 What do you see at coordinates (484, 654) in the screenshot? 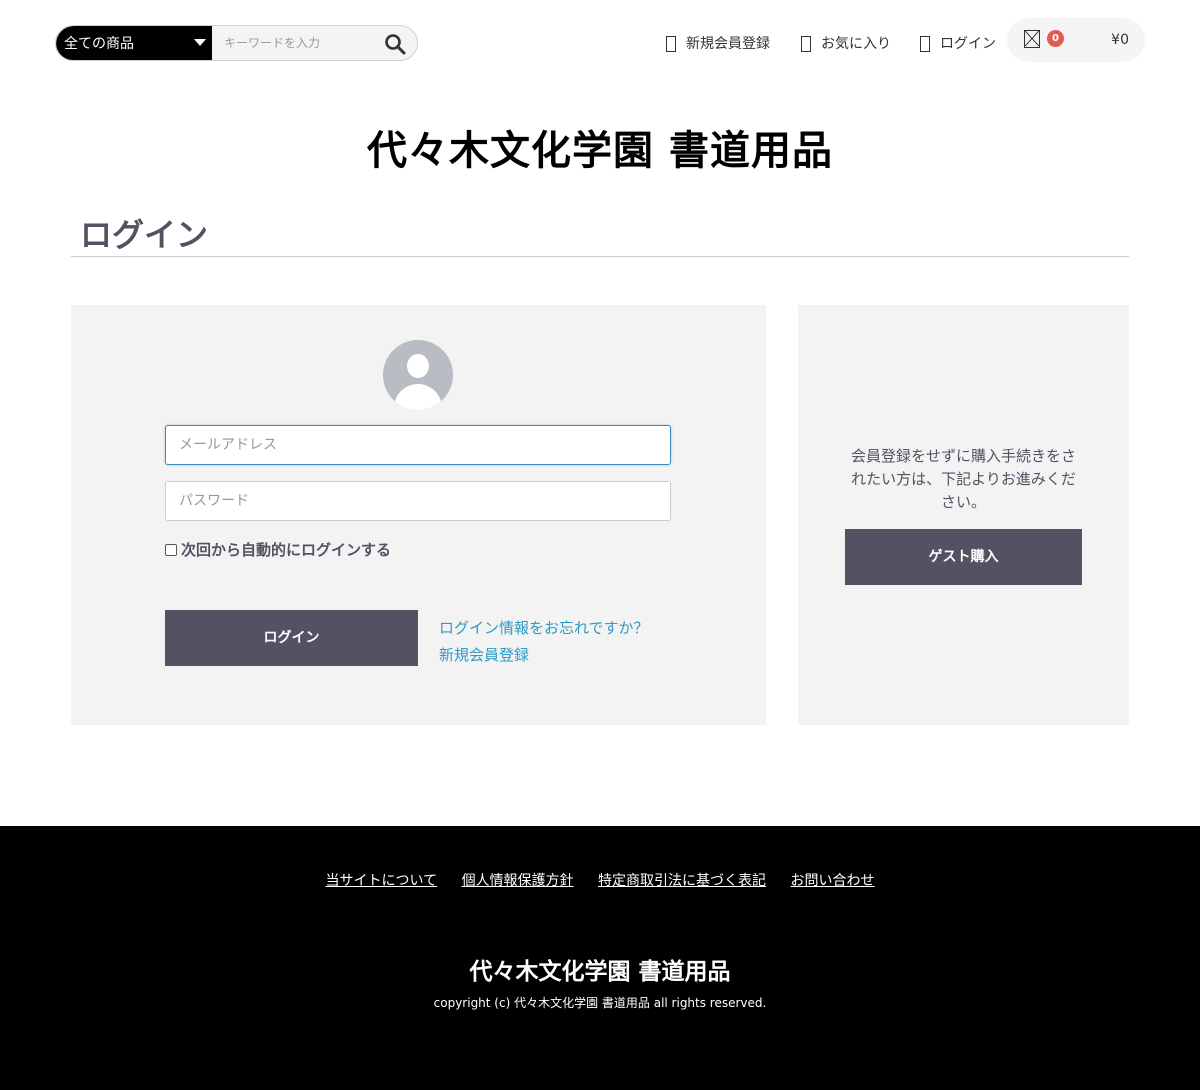
I see `signup-link: 新規会員登録` at bounding box center [484, 654].